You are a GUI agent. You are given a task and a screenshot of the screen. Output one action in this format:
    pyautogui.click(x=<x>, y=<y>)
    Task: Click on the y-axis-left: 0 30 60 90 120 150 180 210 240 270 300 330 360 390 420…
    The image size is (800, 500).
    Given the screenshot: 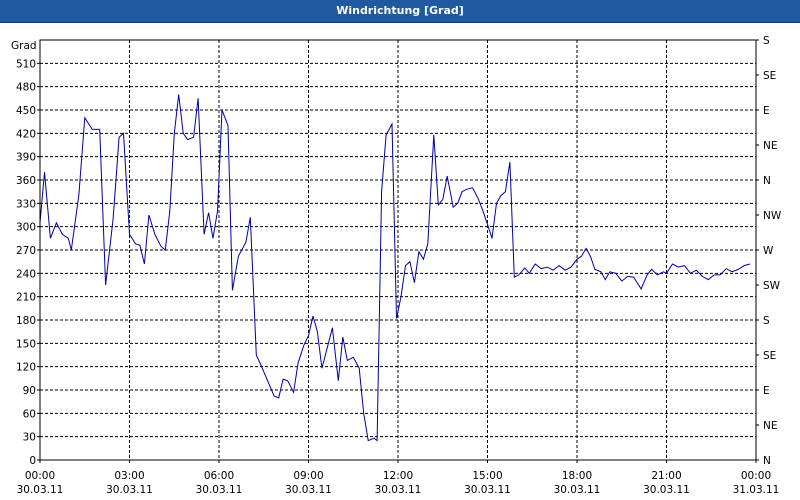 What is the action you would take?
    pyautogui.click(x=28, y=262)
    